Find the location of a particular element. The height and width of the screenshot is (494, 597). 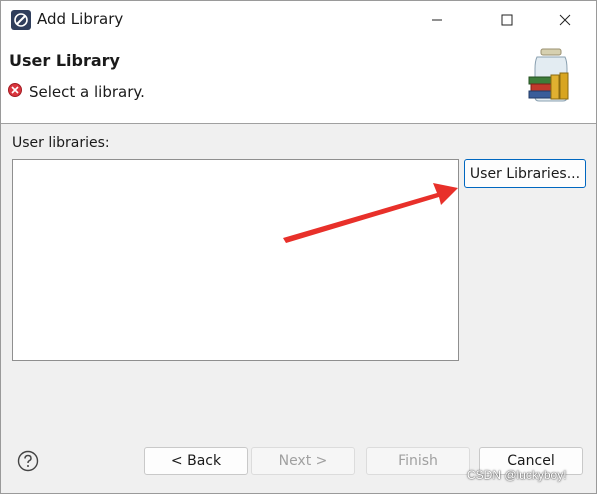

help-icon is located at coordinates (28, 461).